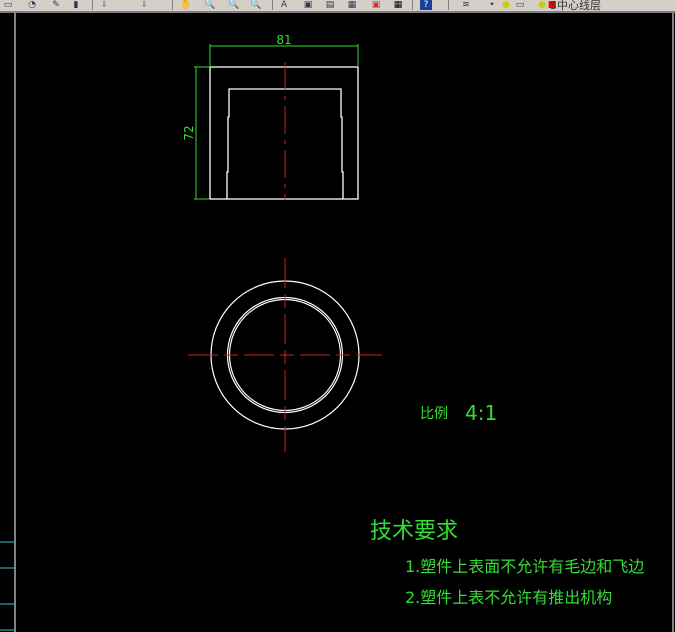 The height and width of the screenshot is (632, 675). I want to click on undo-icon: ⬇, so click(104, 5).